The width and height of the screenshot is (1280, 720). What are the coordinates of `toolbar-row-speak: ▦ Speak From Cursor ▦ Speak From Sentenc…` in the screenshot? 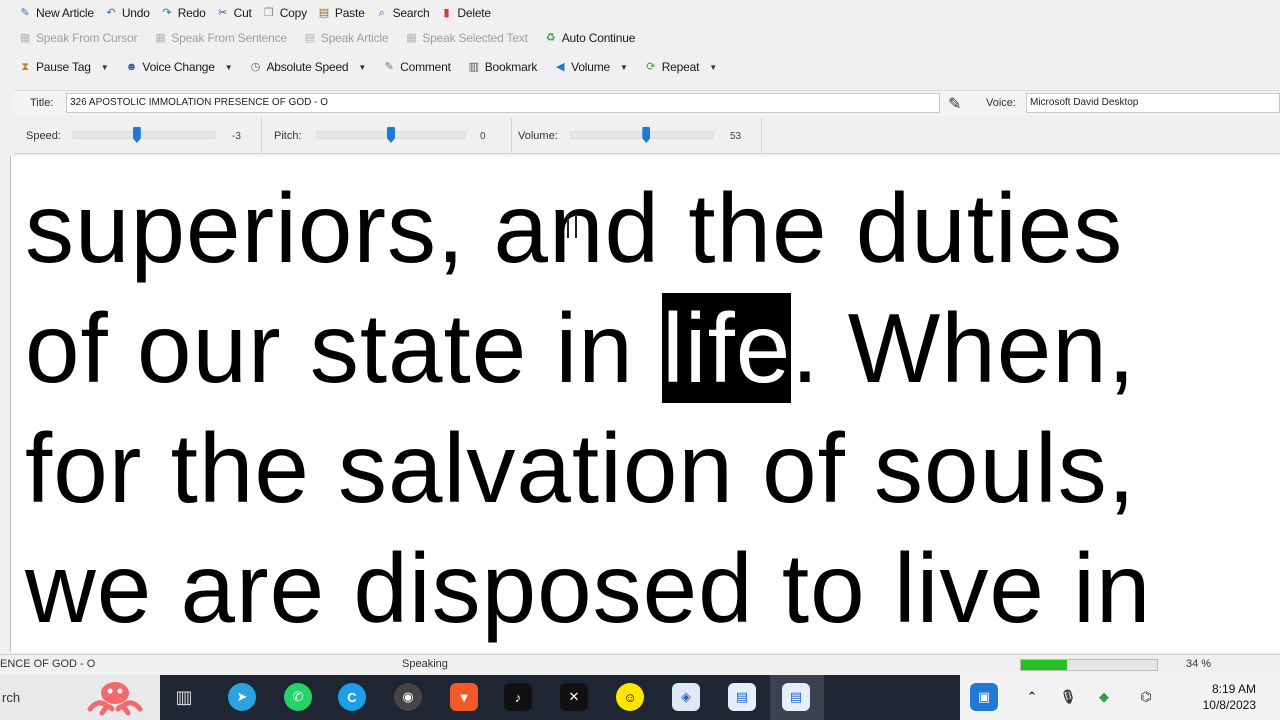 It's located at (327, 38).